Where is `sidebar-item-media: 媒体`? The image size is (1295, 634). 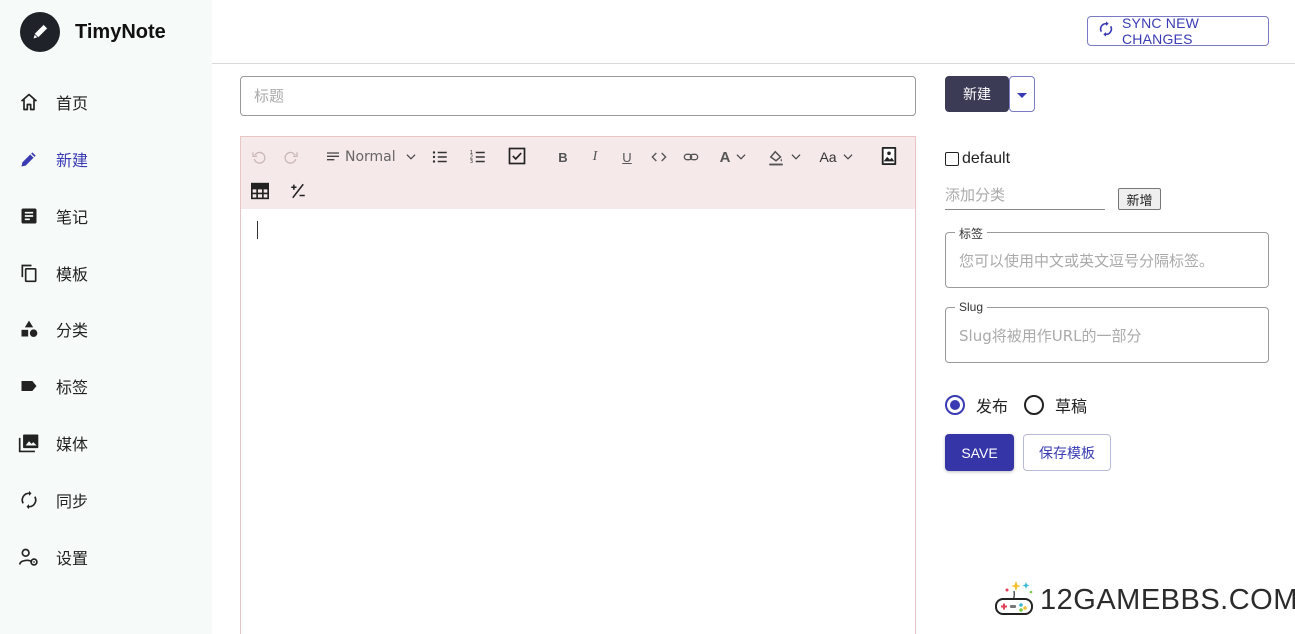
sidebar-item-media: 媒体 is located at coordinates (106, 443).